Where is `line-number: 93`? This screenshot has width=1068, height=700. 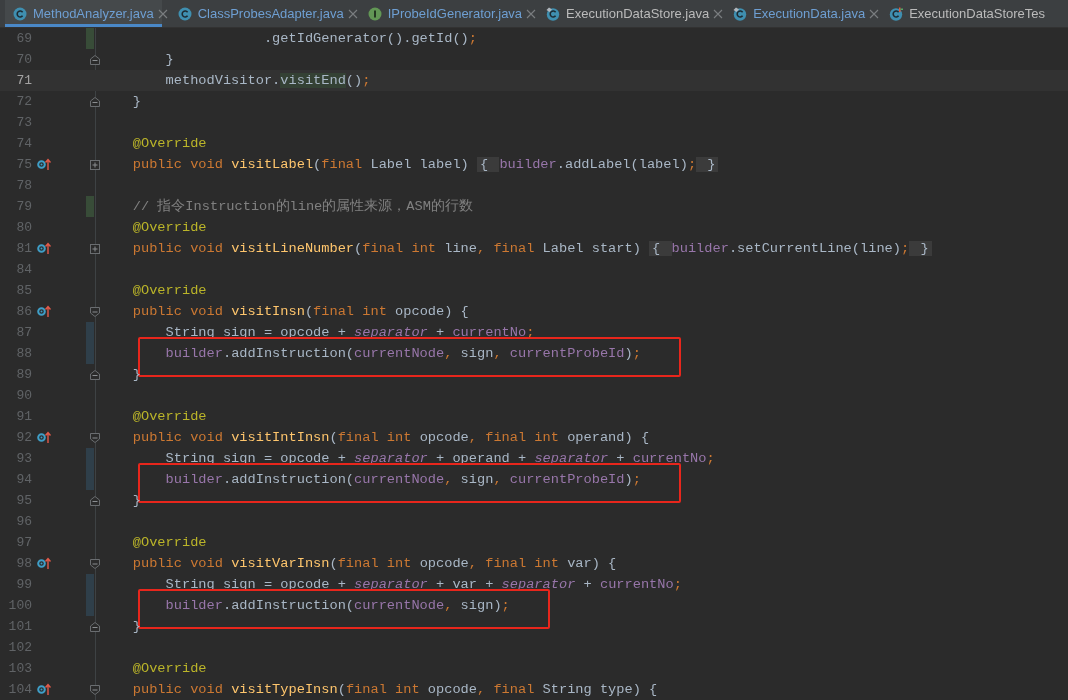 line-number: 93 is located at coordinates (23, 458).